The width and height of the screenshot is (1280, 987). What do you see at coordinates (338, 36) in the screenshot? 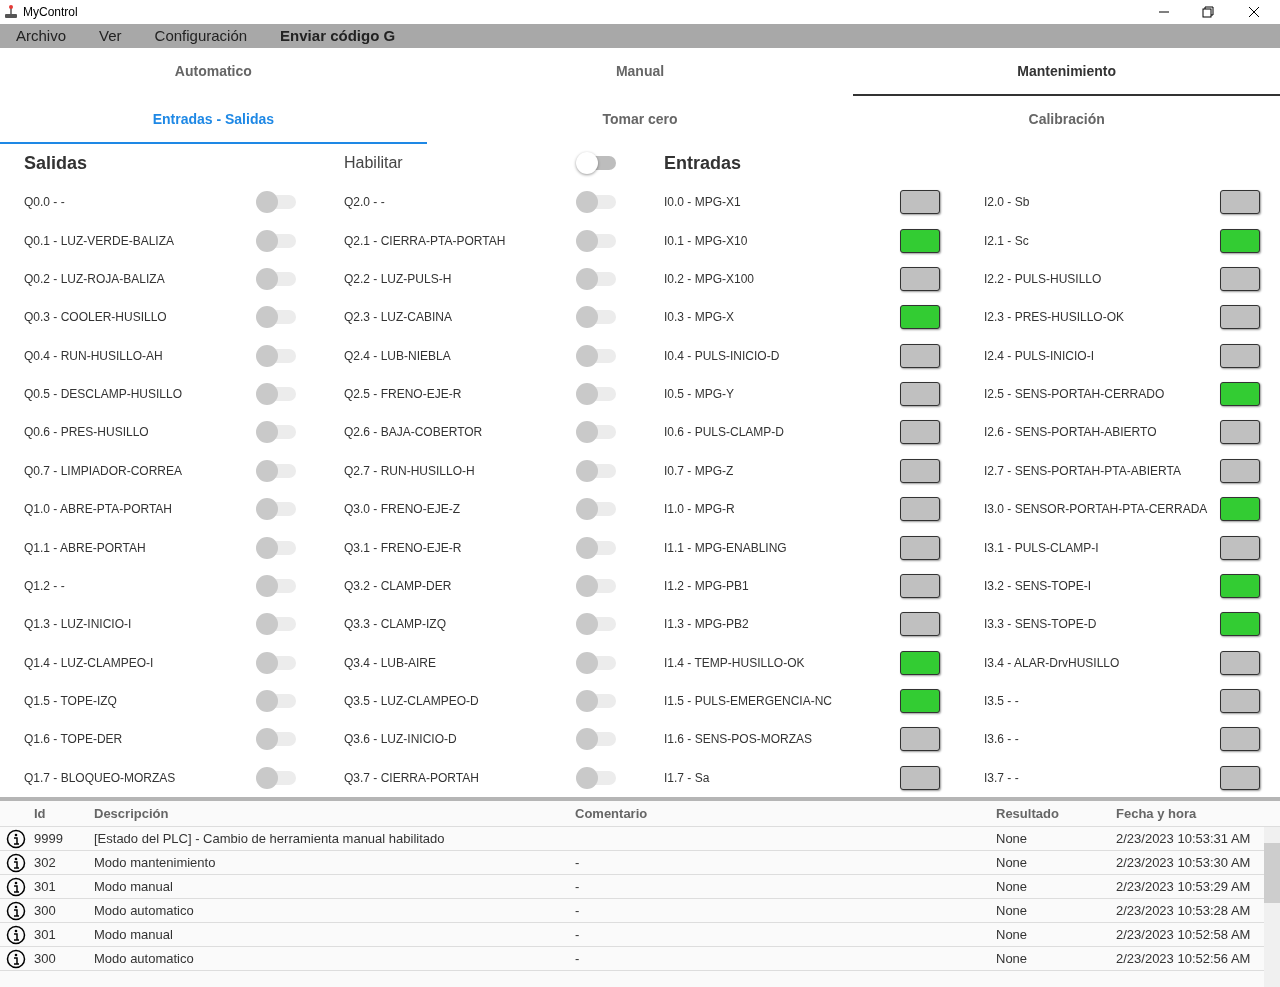
I see `menu-item: Enviar código G` at bounding box center [338, 36].